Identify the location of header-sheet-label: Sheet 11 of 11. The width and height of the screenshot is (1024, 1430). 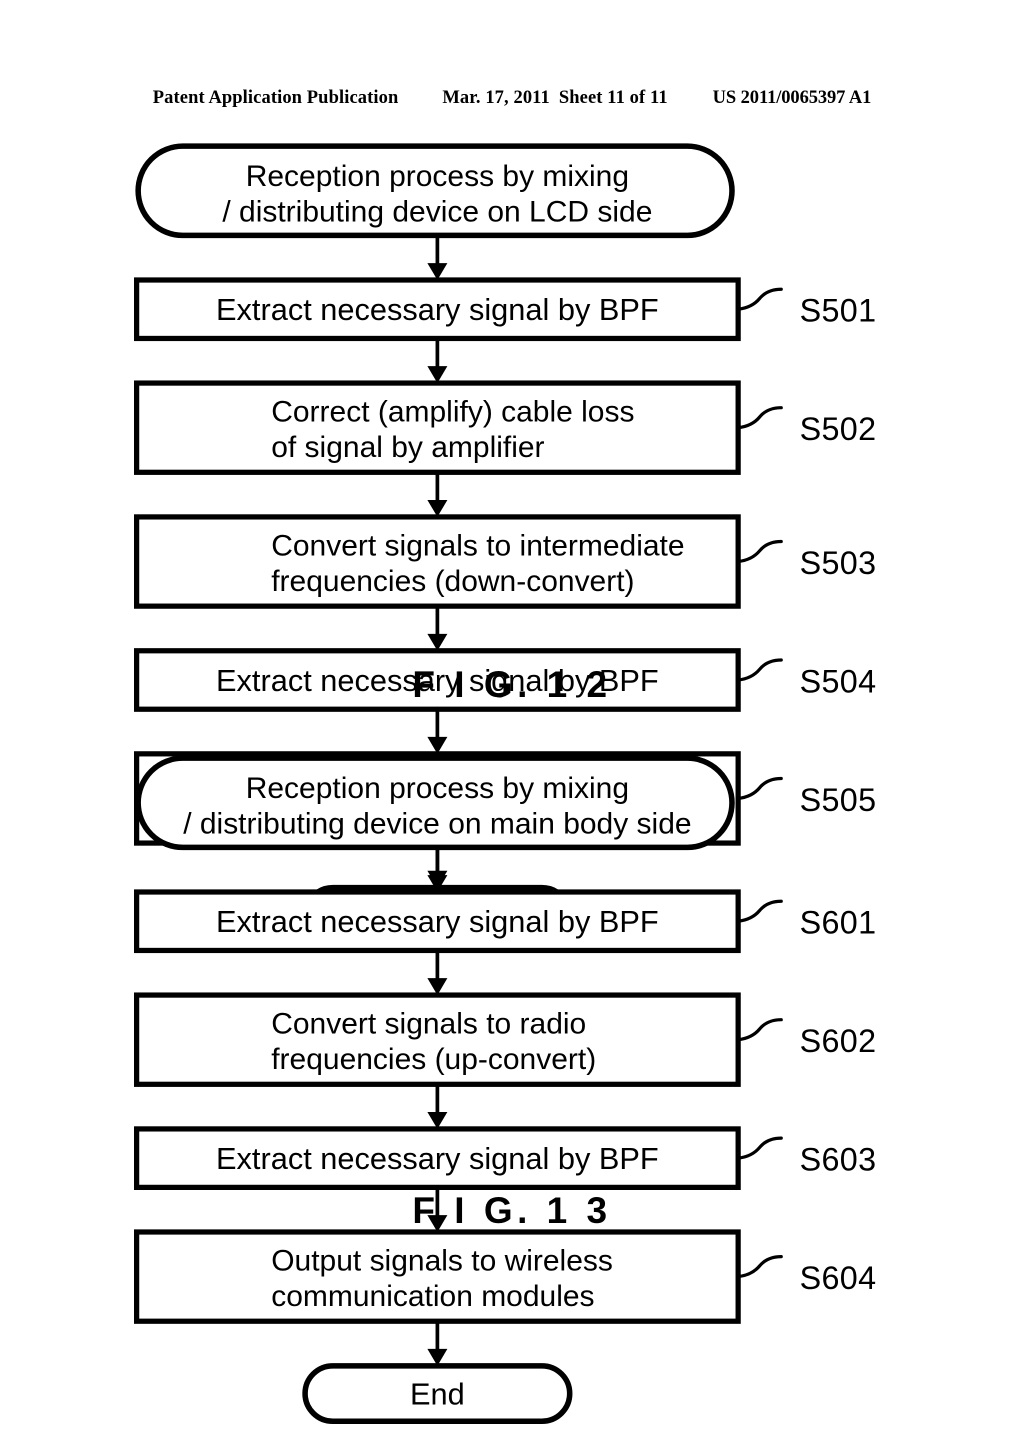
(613, 98).